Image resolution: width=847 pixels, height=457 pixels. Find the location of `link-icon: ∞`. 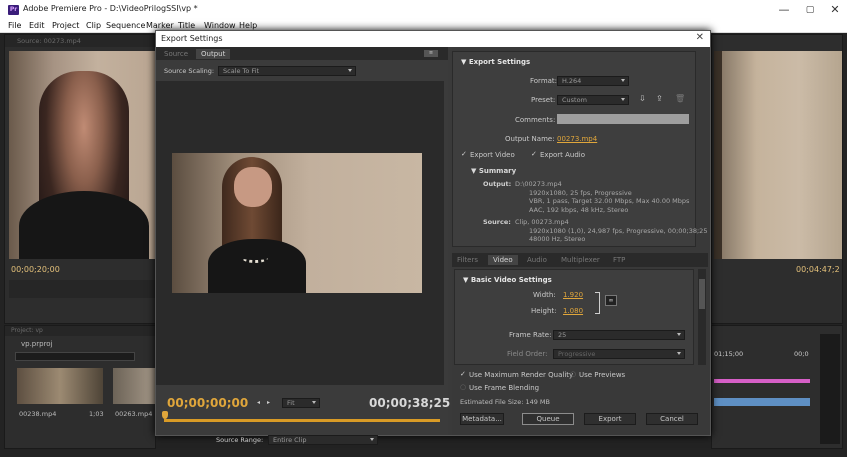

link-icon: ∞ is located at coordinates (611, 300).